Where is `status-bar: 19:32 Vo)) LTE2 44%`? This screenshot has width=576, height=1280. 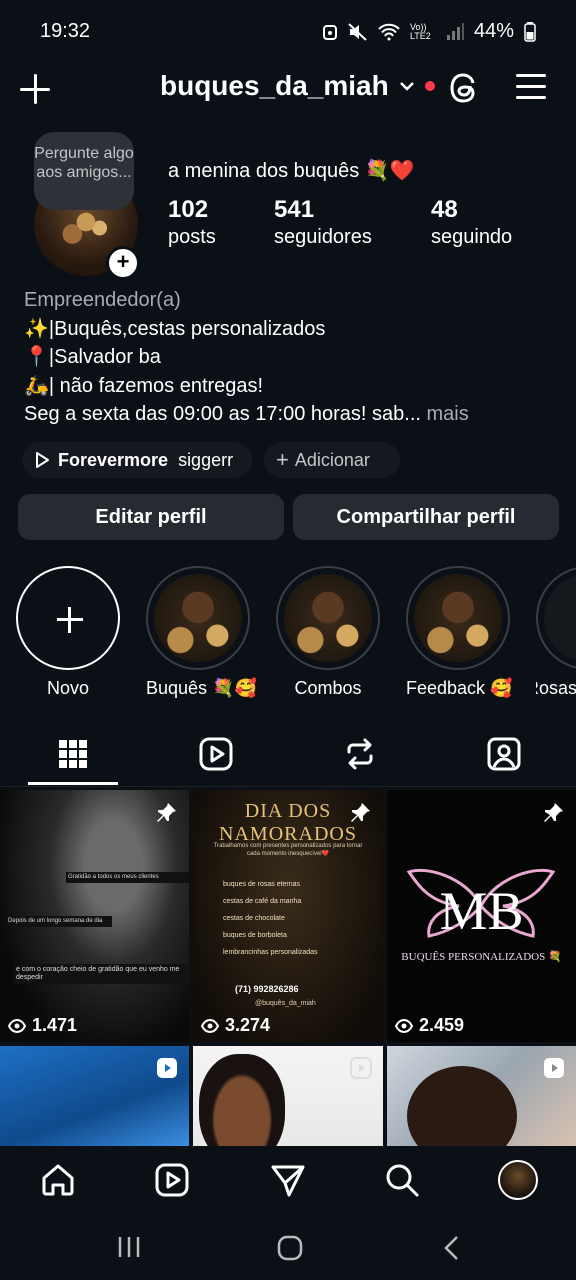
status-bar: 19:32 Vo)) LTE2 44% is located at coordinates (288, 32).